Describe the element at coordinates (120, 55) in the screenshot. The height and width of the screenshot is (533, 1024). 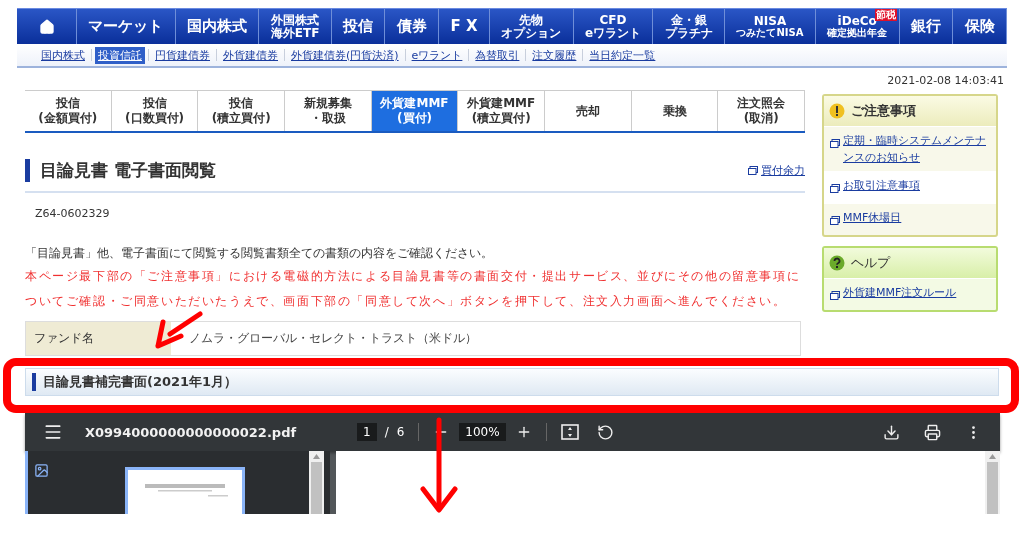
I see `sub-nav-link: 投資信託` at that location.